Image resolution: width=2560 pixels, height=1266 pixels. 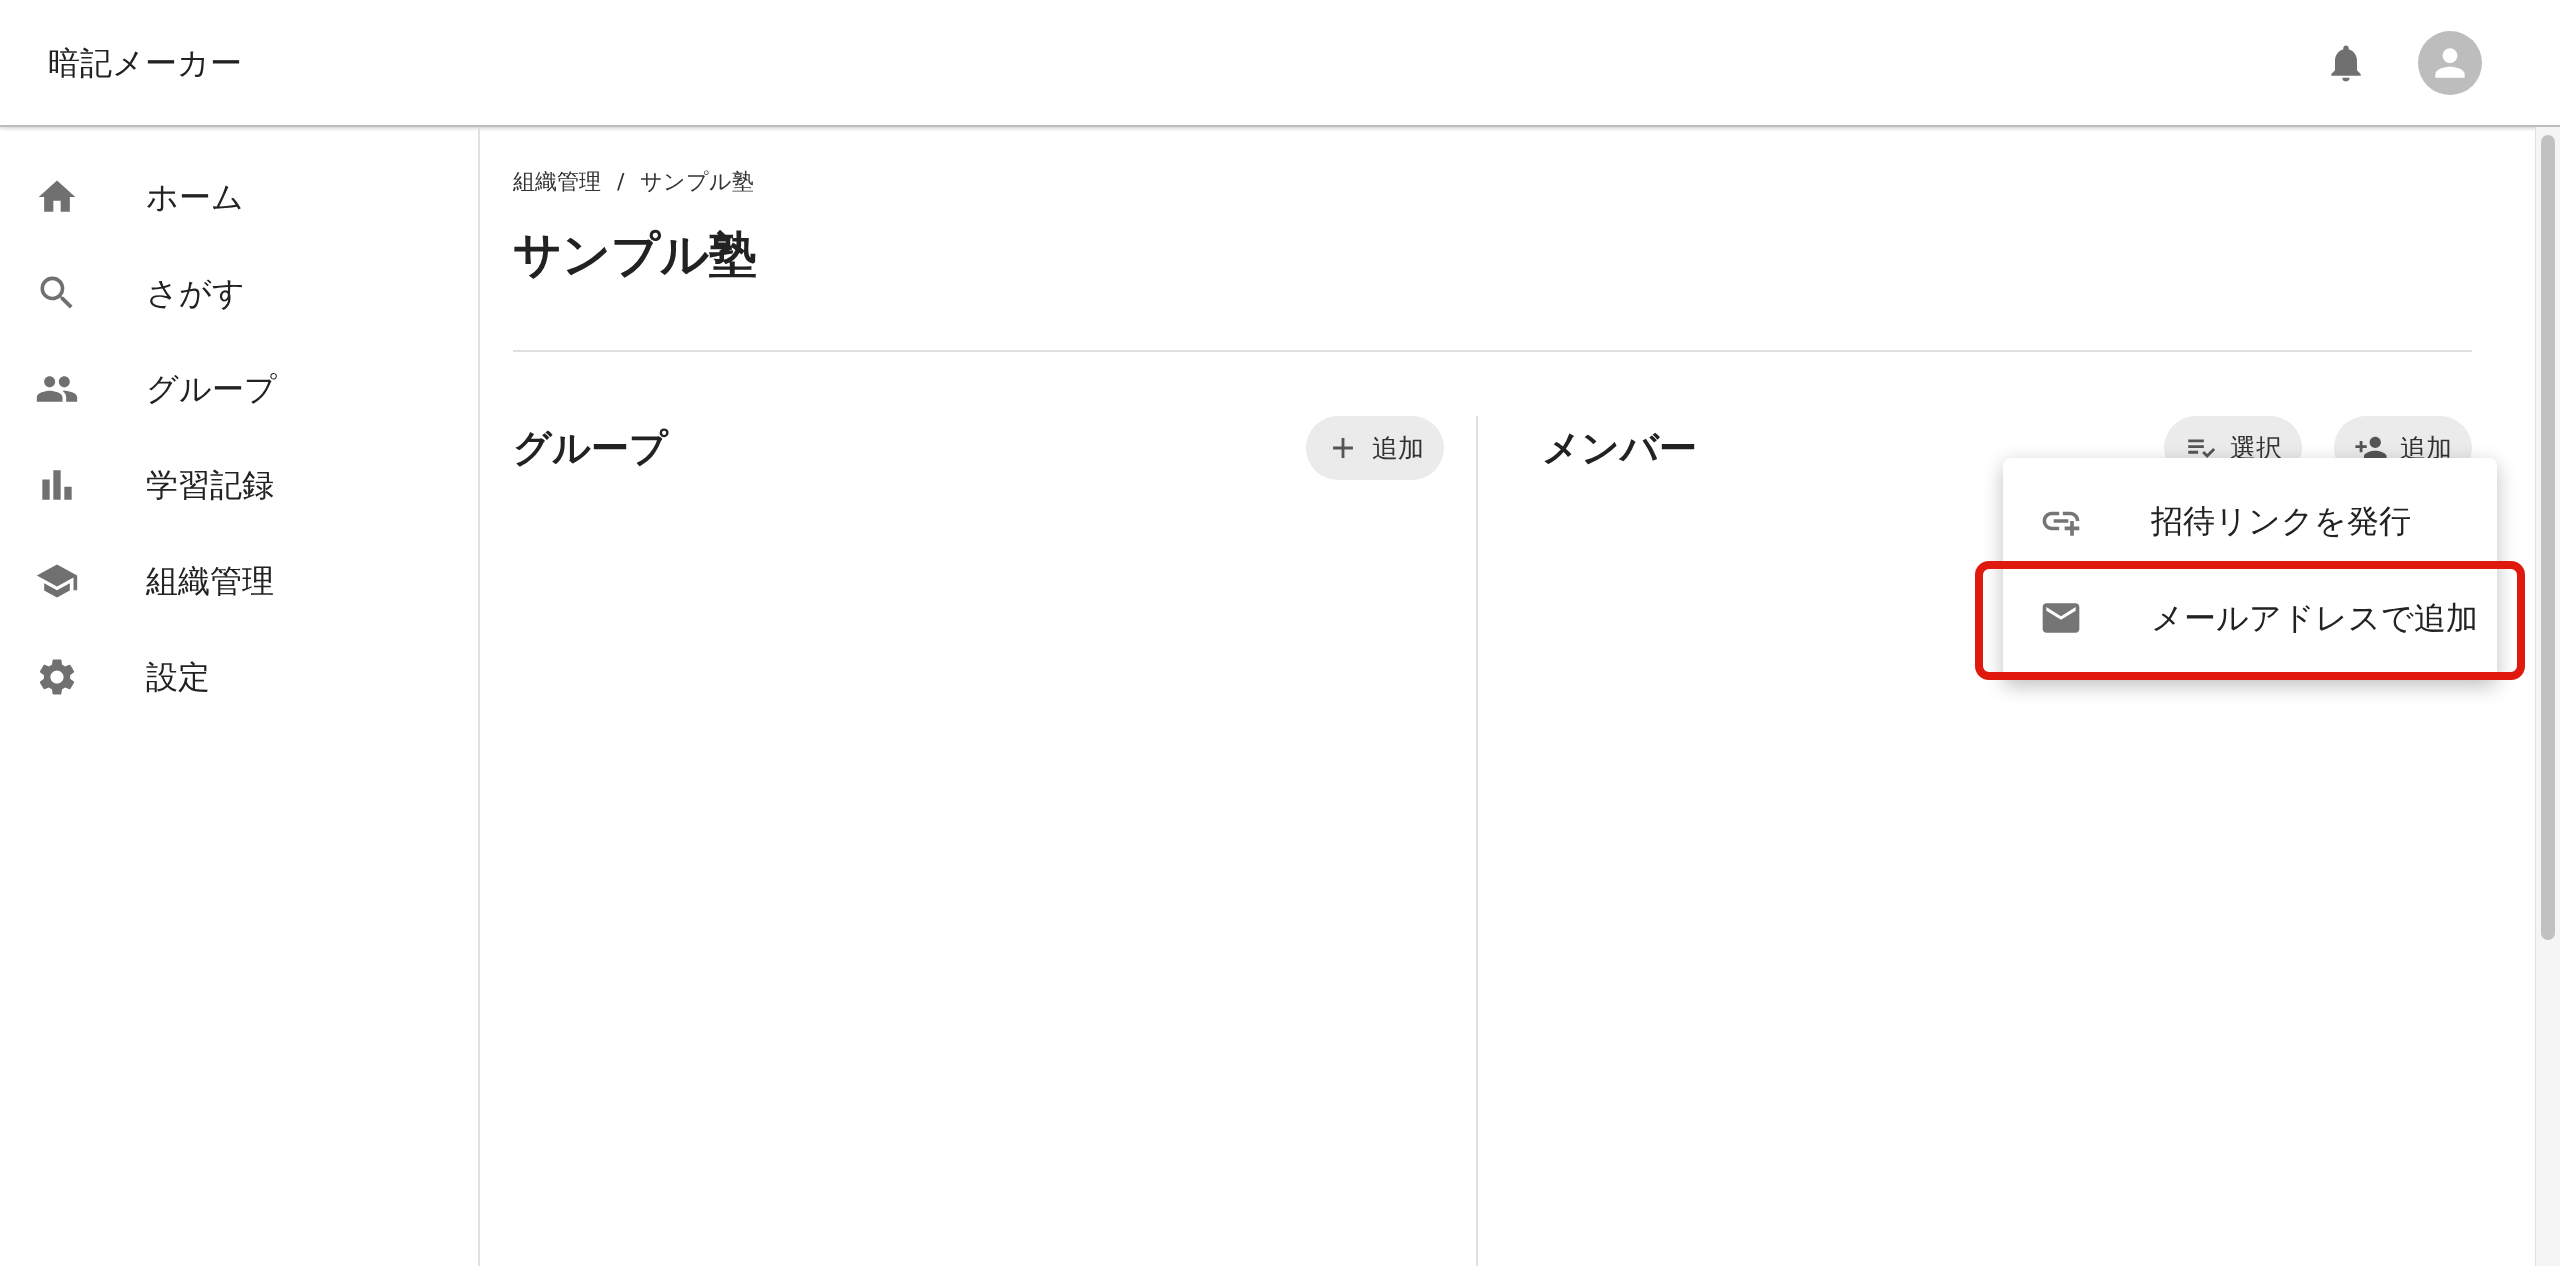 What do you see at coordinates (590, 448) in the screenshot?
I see `section-title: グループ` at bounding box center [590, 448].